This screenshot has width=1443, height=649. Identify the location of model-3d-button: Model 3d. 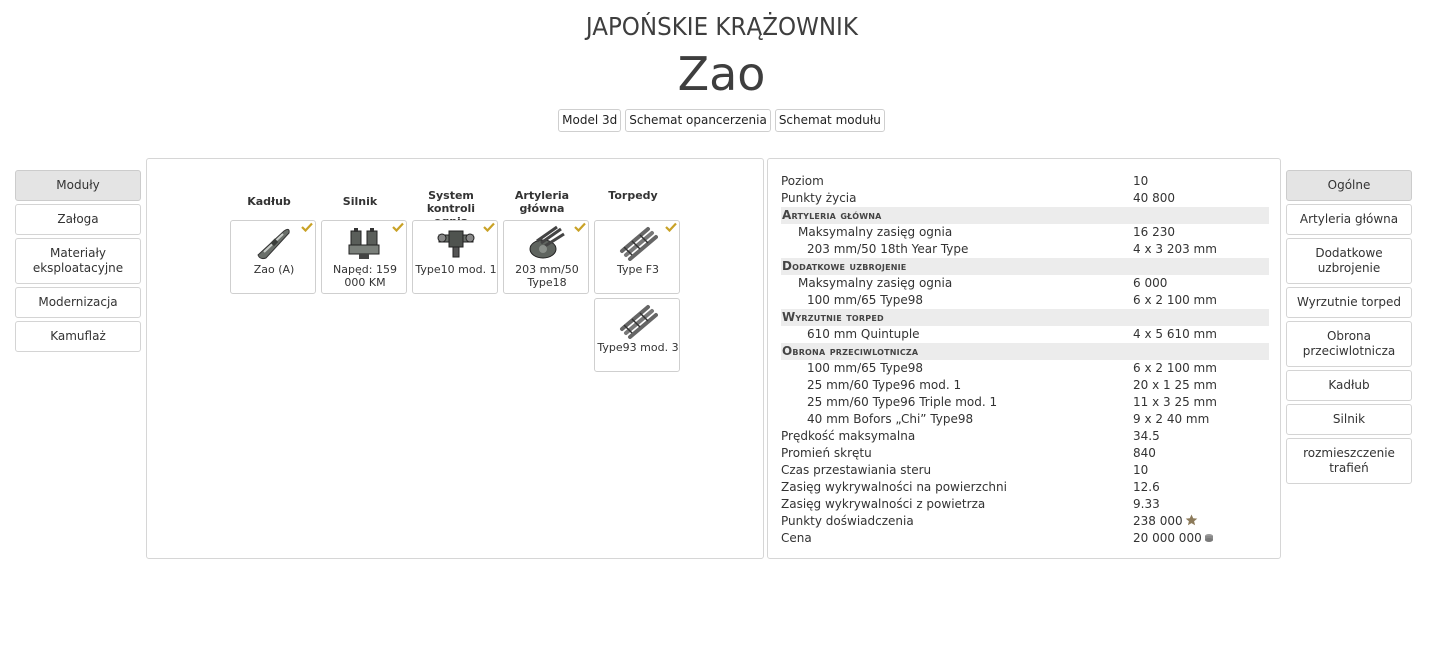
(590, 120).